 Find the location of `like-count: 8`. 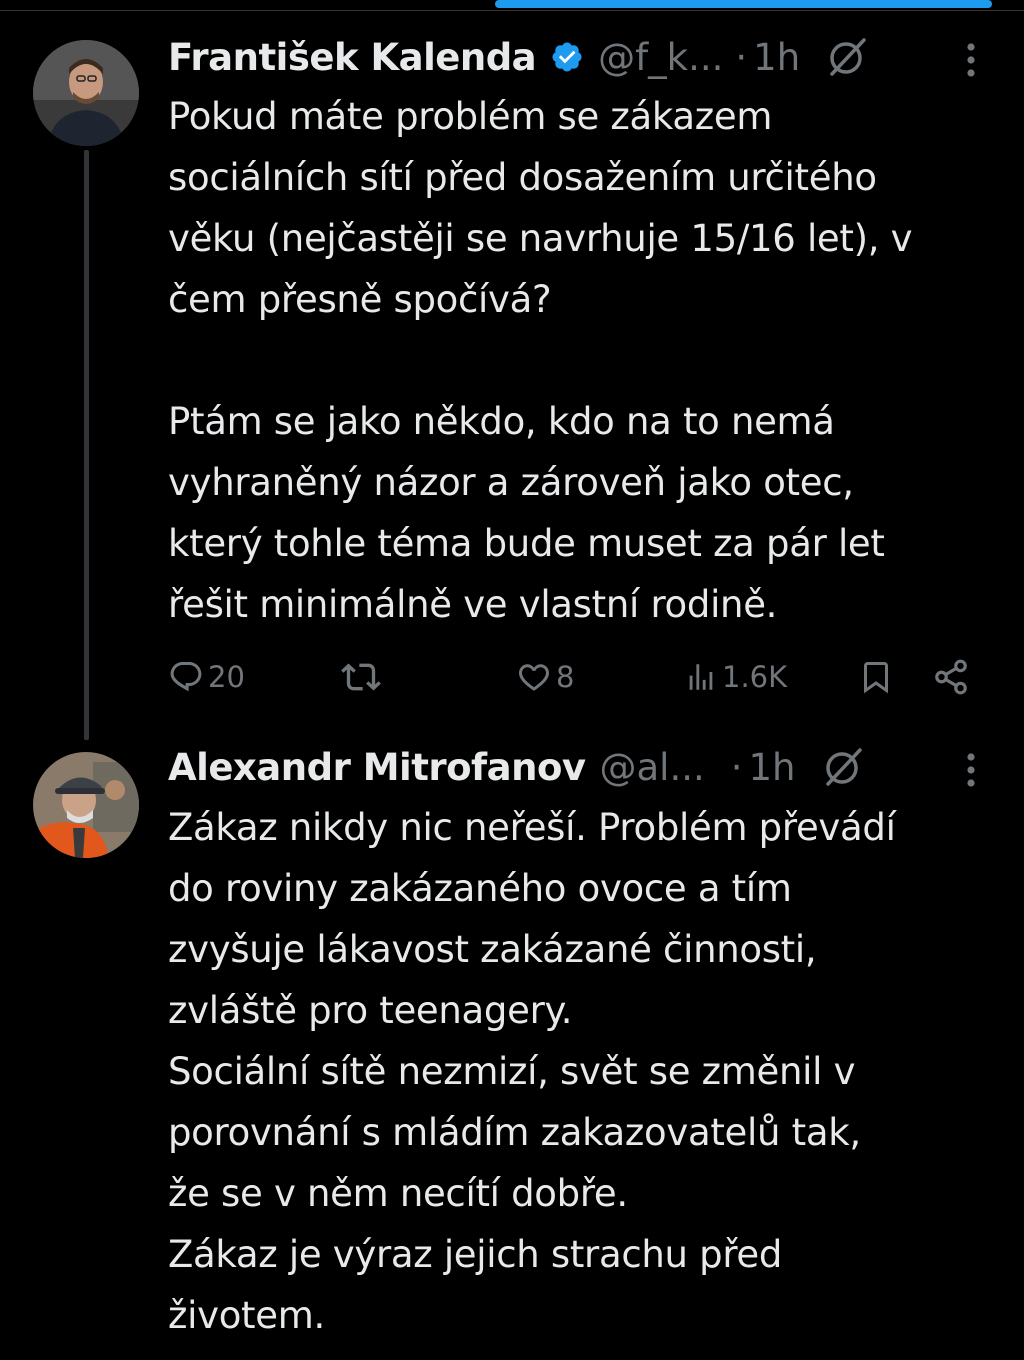

like-count: 8 is located at coordinates (565, 677).